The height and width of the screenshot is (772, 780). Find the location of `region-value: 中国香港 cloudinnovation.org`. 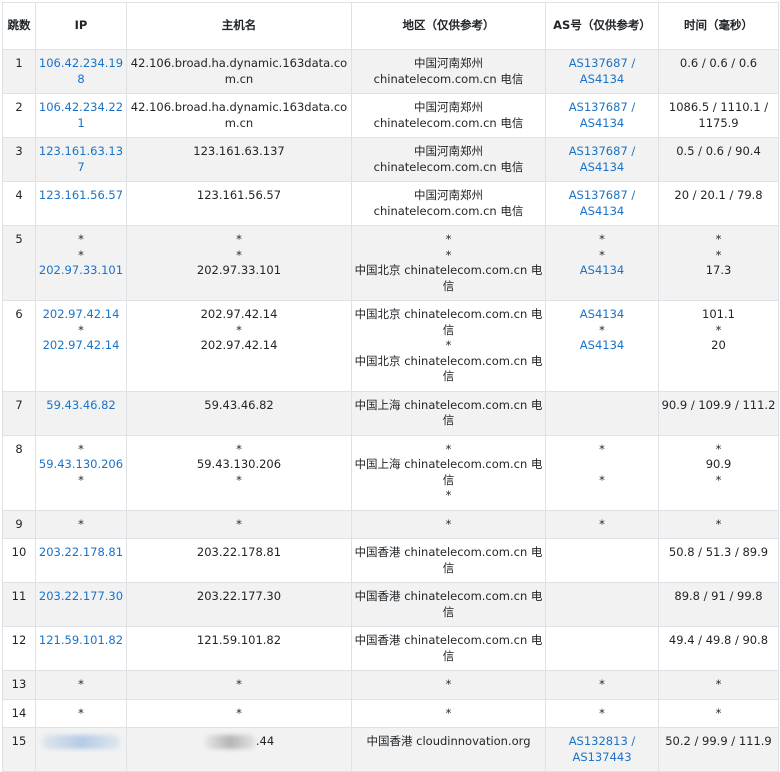

region-value: 中国香港 cloudinnovation.org is located at coordinates (448, 741).